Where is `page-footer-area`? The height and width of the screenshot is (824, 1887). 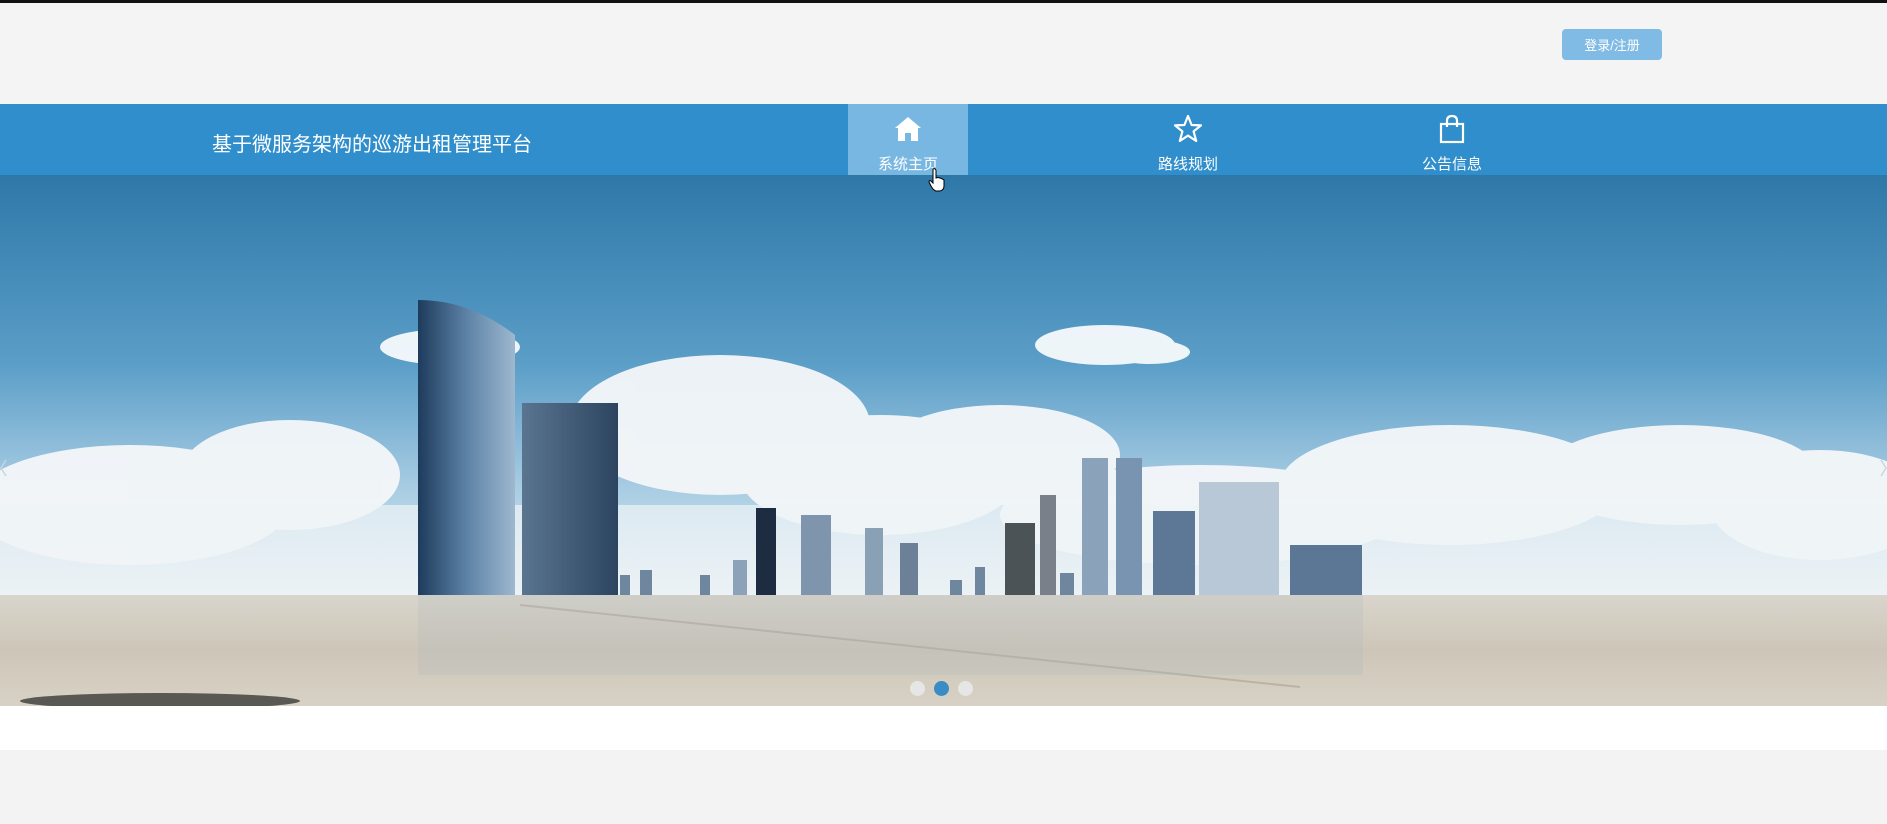
page-footer-area is located at coordinates (943, 787).